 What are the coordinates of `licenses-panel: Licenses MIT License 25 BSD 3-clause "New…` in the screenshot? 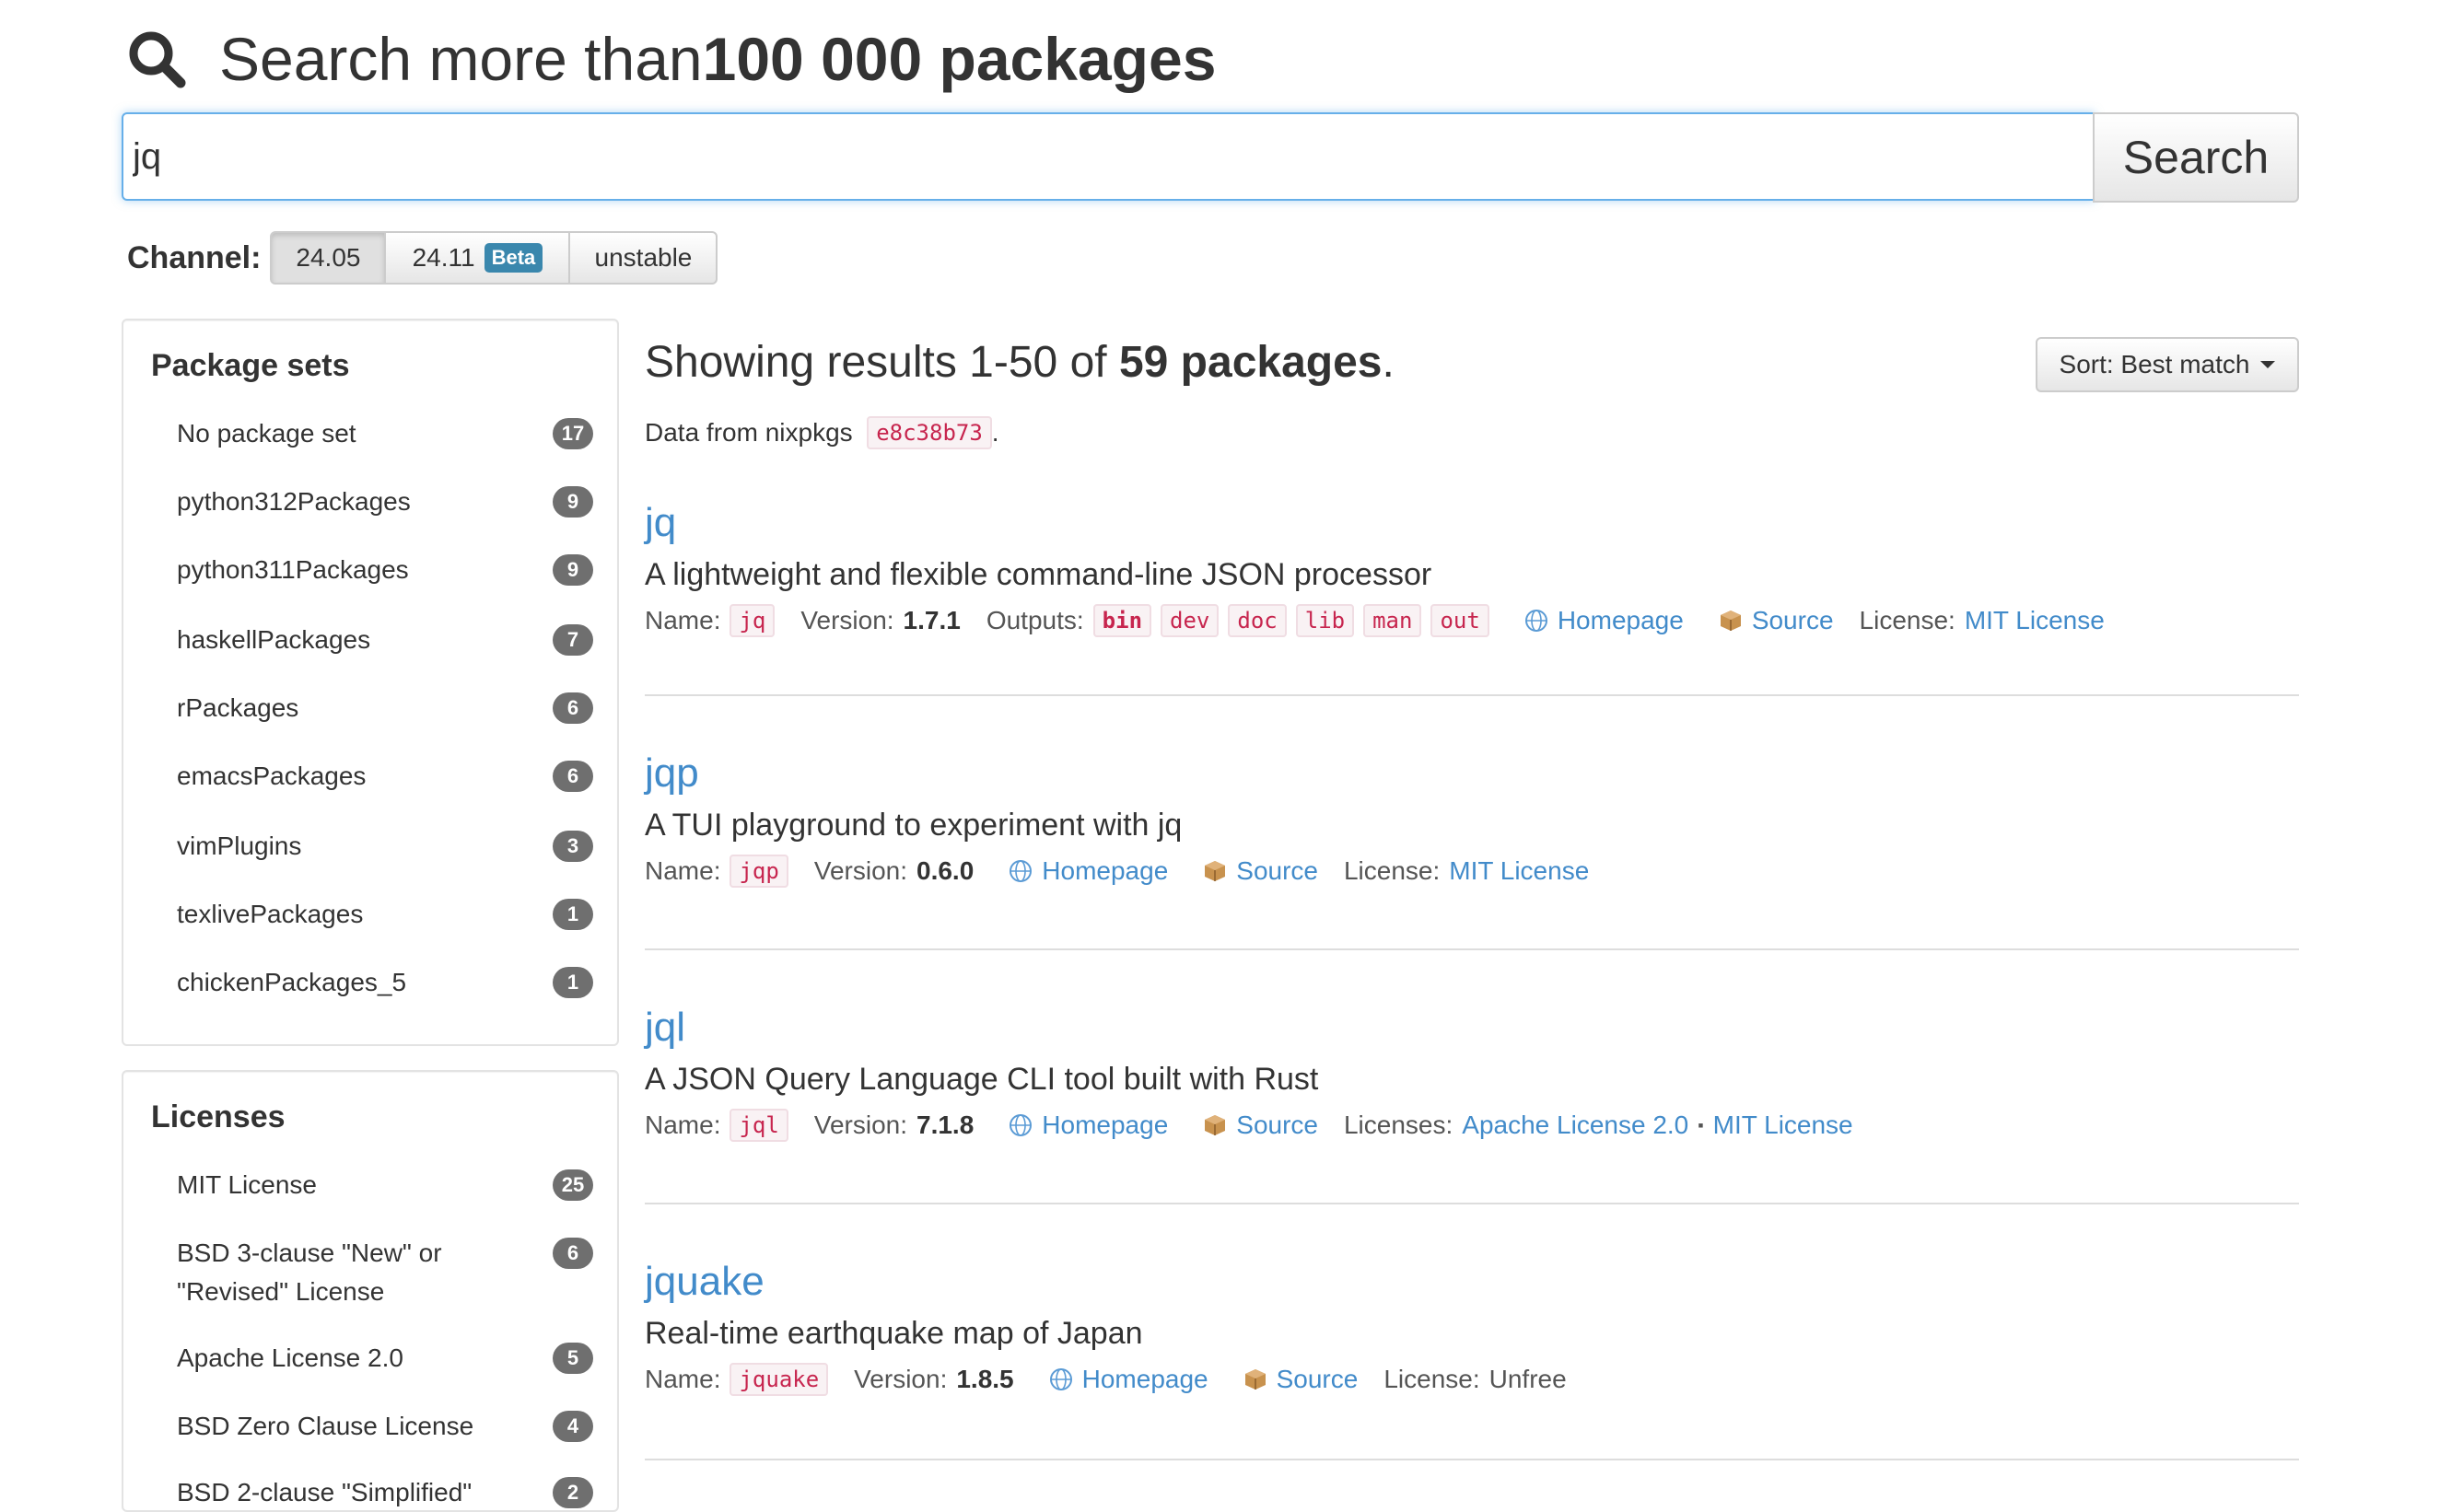 It's located at (371, 1291).